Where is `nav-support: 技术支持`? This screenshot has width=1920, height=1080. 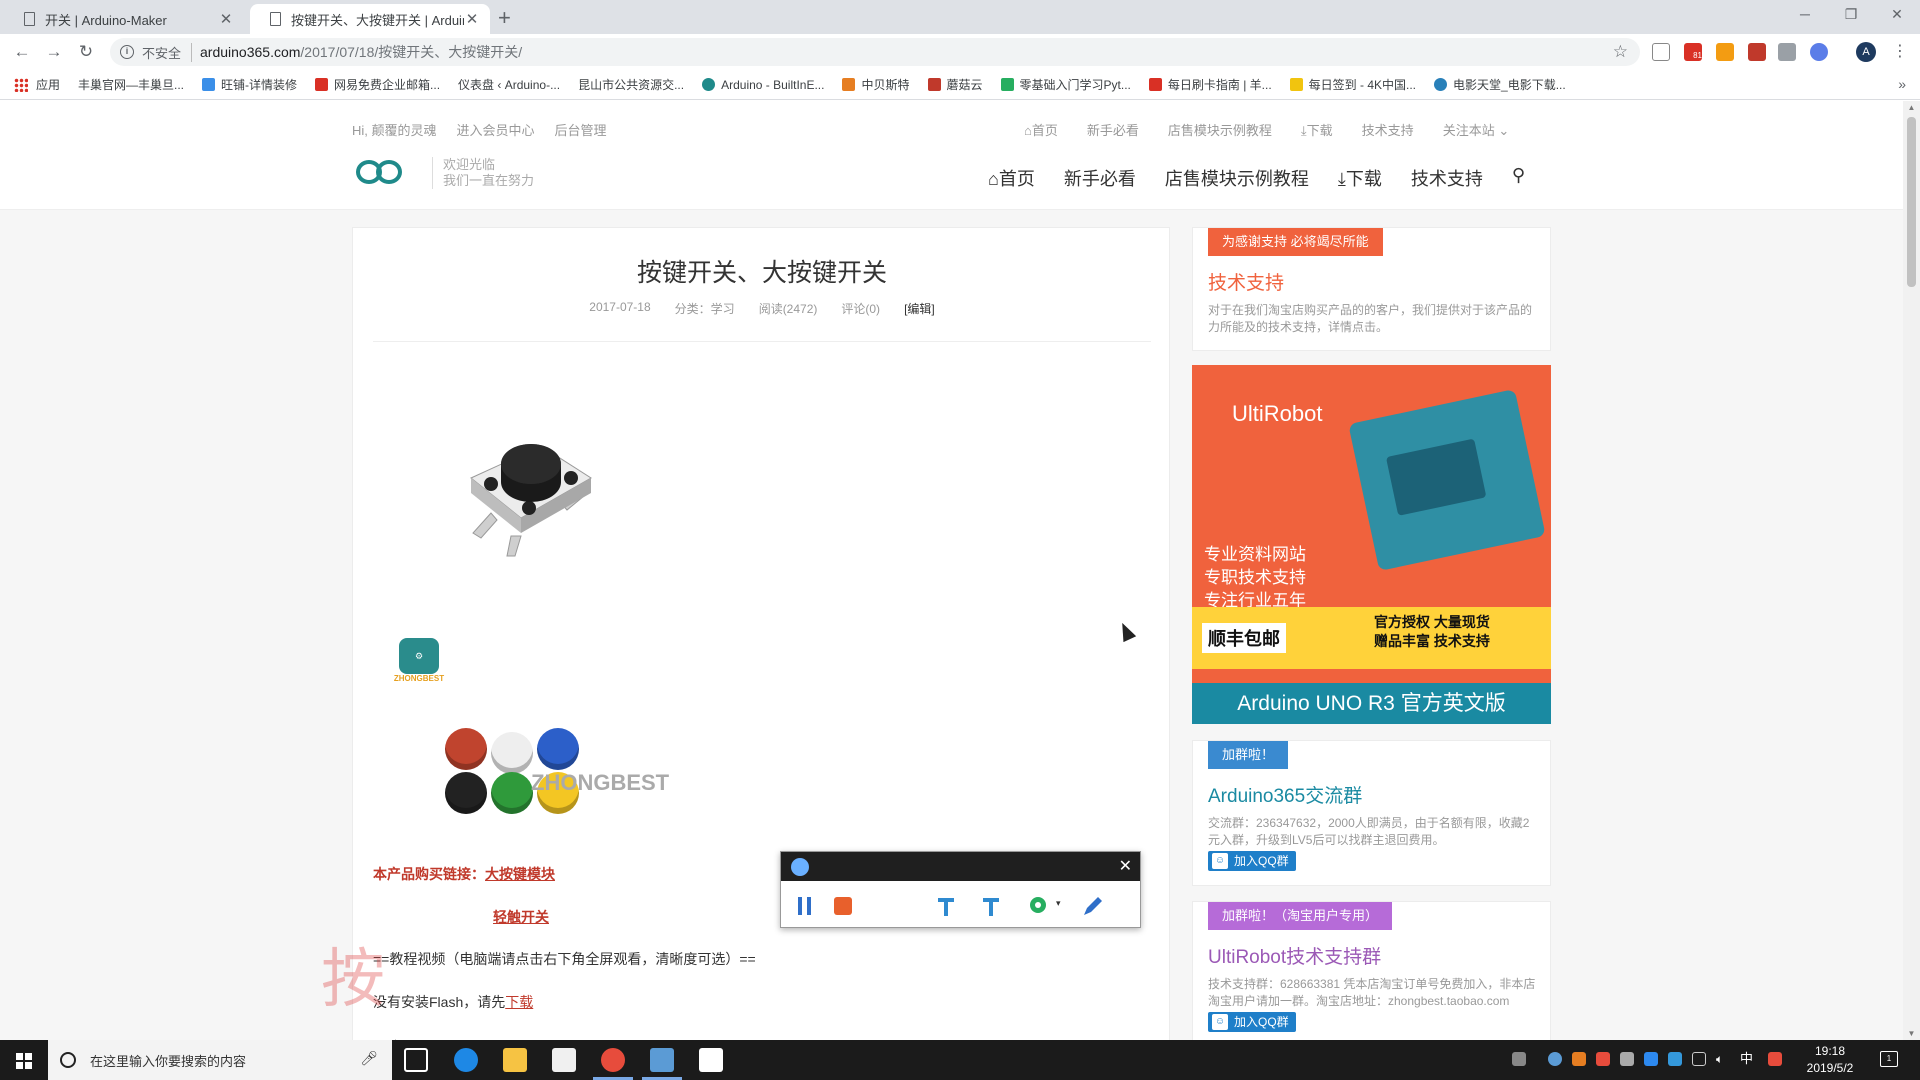
nav-support: 技术支持 is located at coordinates (1447, 178).